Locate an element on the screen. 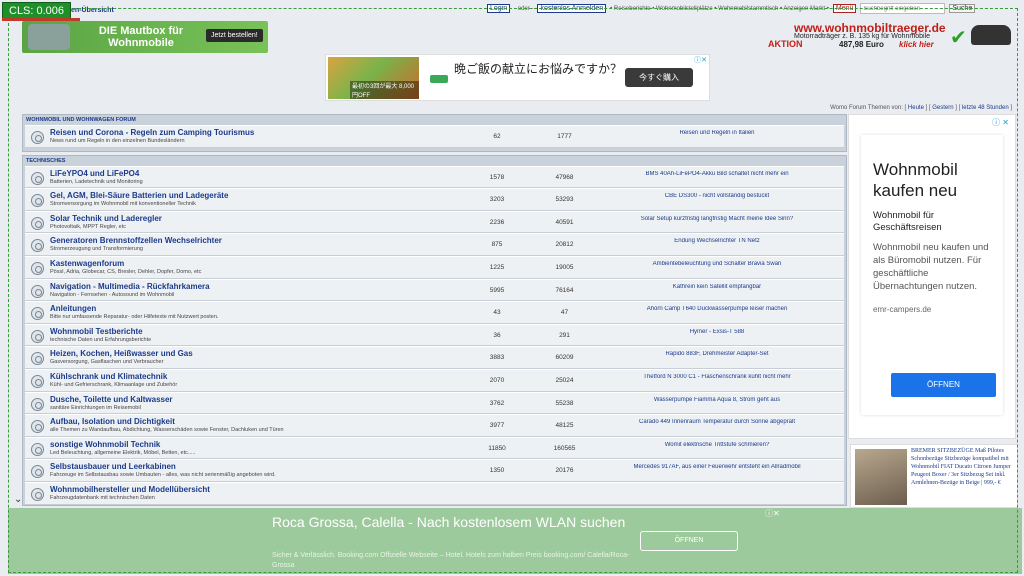 The image size is (1024, 576). forum-last-post: Womit elektrische Trittstufe schmieren? is located at coordinates (717, 445).